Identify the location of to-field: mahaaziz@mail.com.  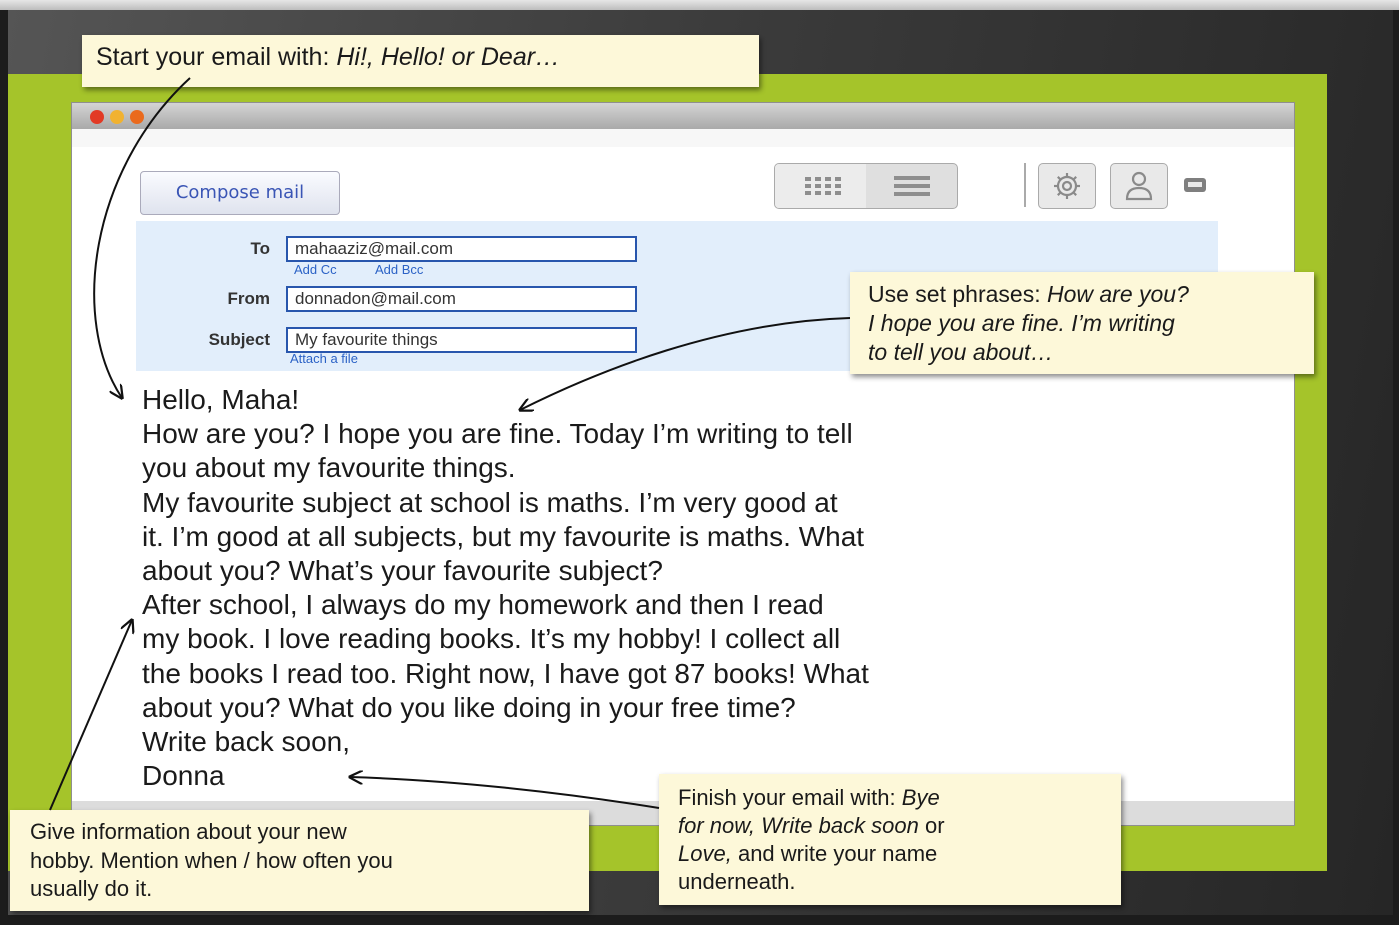
(461, 249).